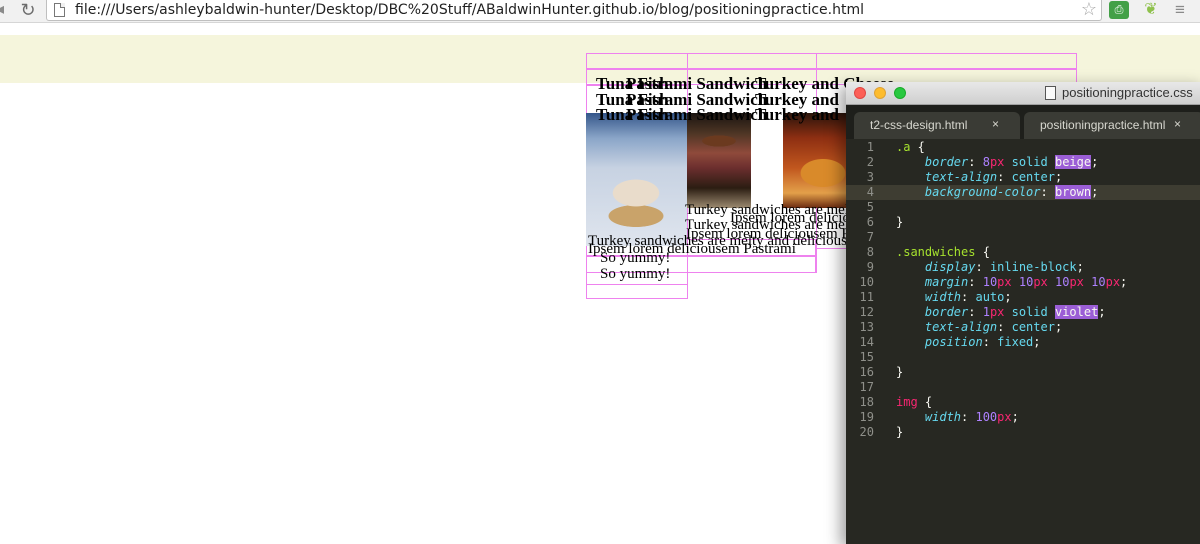 This screenshot has height=544, width=1200. What do you see at coordinates (953, 342) in the screenshot?
I see `css-property: position` at bounding box center [953, 342].